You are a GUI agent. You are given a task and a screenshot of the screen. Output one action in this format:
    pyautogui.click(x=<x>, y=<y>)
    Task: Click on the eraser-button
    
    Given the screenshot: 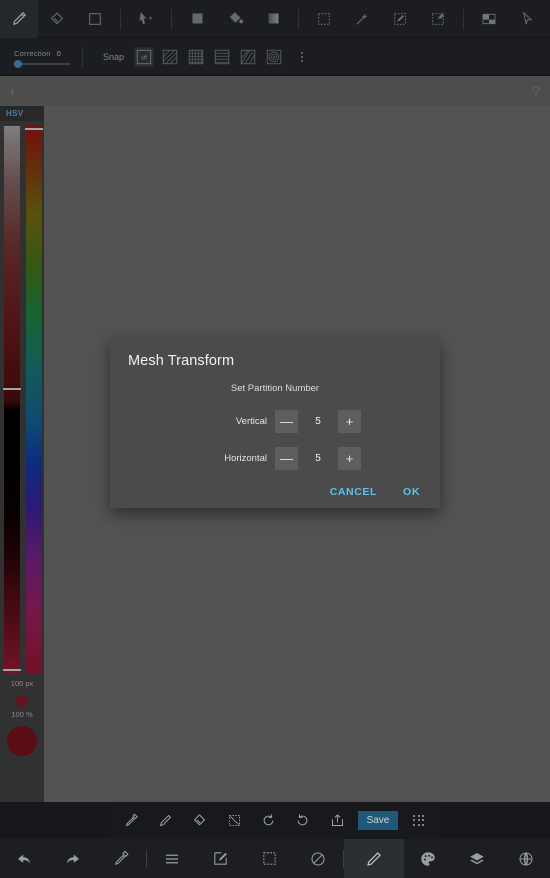 What is the action you would take?
    pyautogui.click(x=200, y=820)
    